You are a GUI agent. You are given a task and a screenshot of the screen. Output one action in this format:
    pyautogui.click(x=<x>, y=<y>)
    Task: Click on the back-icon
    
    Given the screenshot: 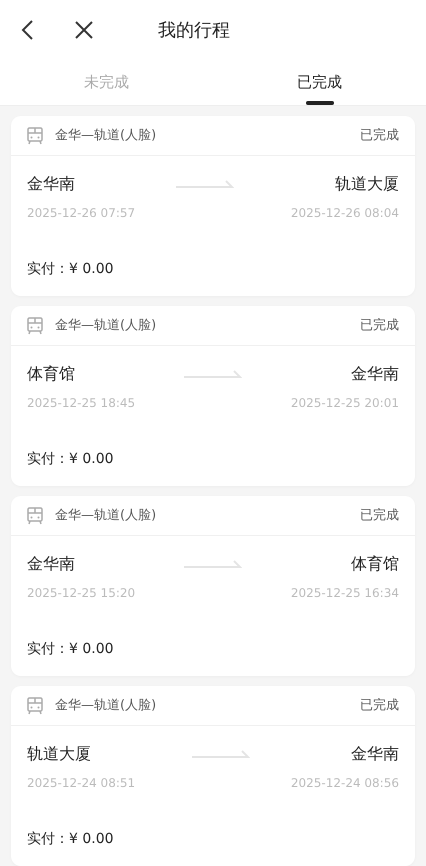 What is the action you would take?
    pyautogui.click(x=27, y=30)
    